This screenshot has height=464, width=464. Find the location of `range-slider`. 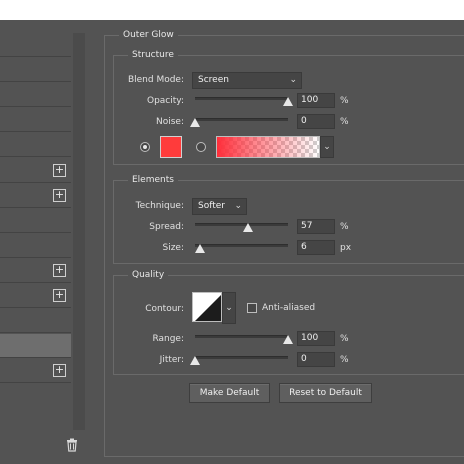

range-slider is located at coordinates (241, 336).